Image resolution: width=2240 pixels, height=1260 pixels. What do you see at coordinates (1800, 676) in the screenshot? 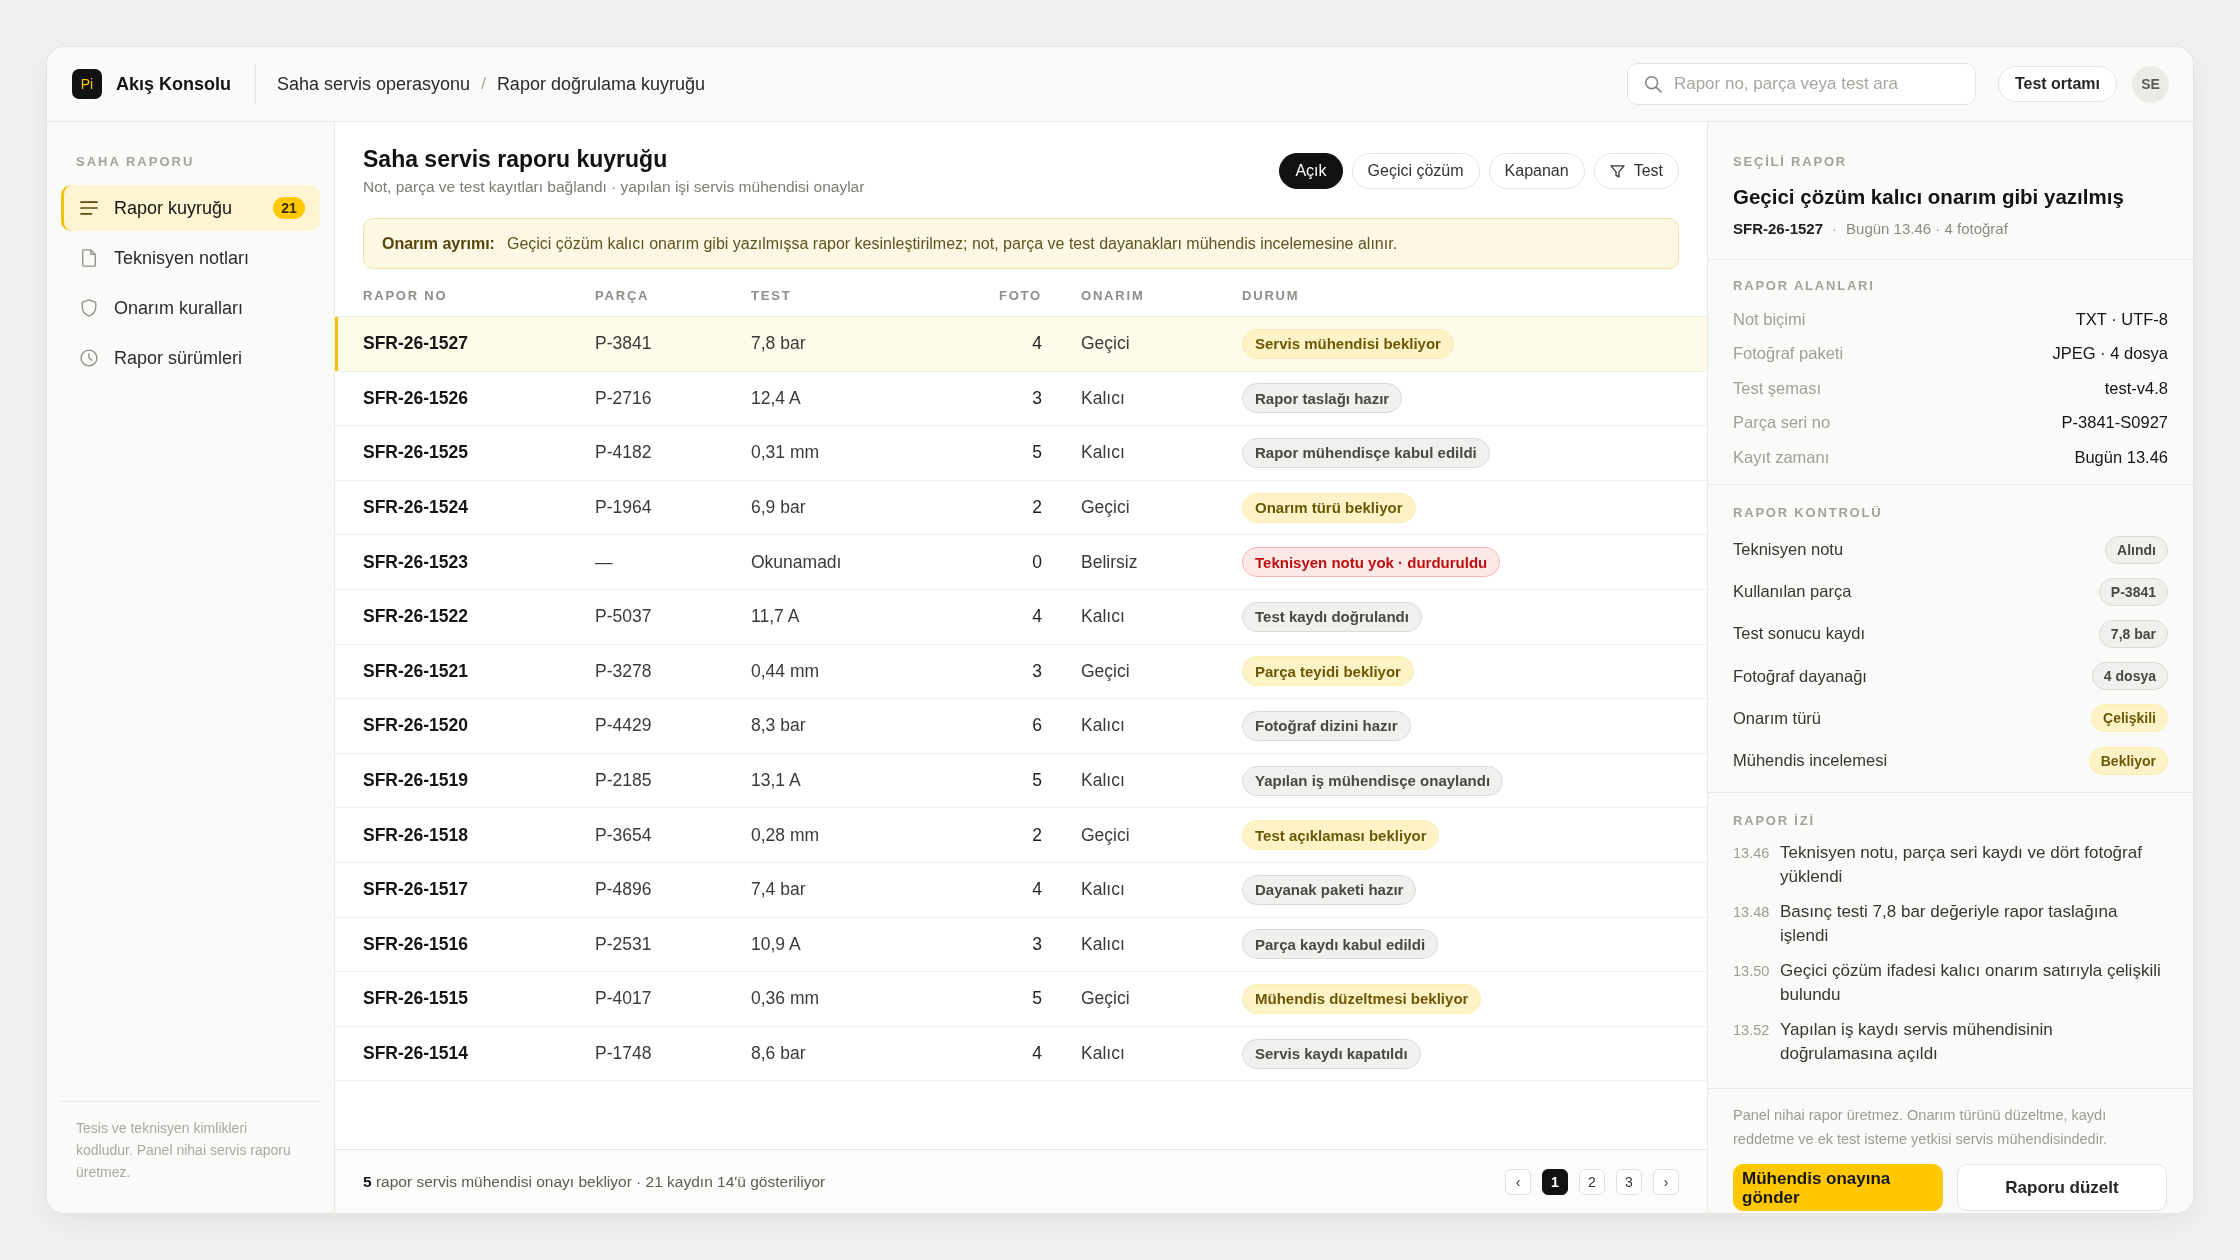
I see `check-label: Fotoğraf dayanağı` at bounding box center [1800, 676].